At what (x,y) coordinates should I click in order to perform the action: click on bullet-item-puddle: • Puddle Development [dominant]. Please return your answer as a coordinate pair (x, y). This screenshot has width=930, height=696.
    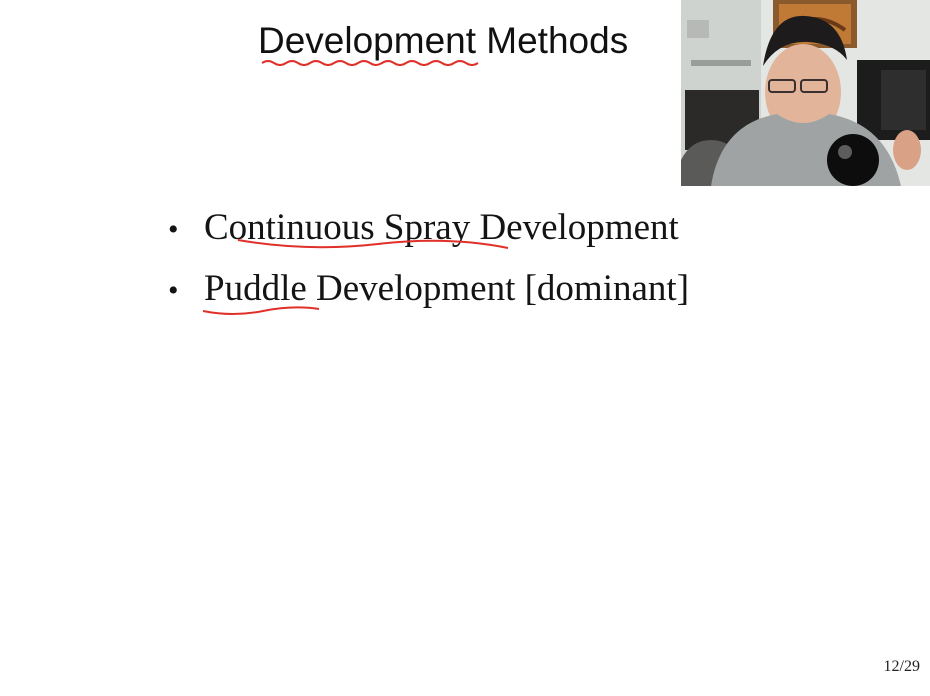
    Looking at the image, I should click on (428, 297).